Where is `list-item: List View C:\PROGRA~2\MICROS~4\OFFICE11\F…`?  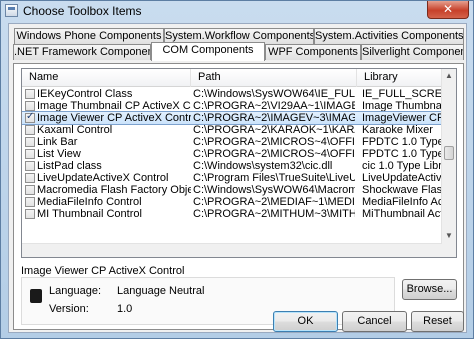
list-item: List View C:\PROGRA~2\MICROS~4\OFFICE11\F… is located at coordinates (232, 154).